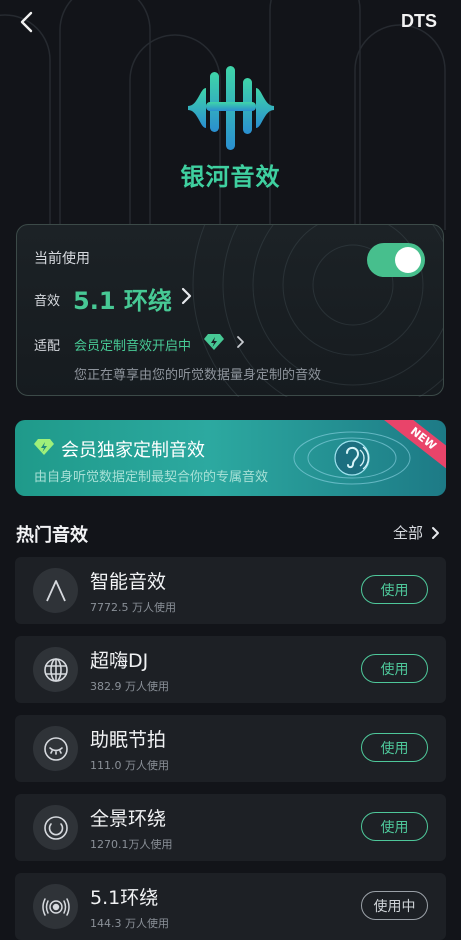  I want to click on banner-title: 会员独家定制音效, so click(133, 450).